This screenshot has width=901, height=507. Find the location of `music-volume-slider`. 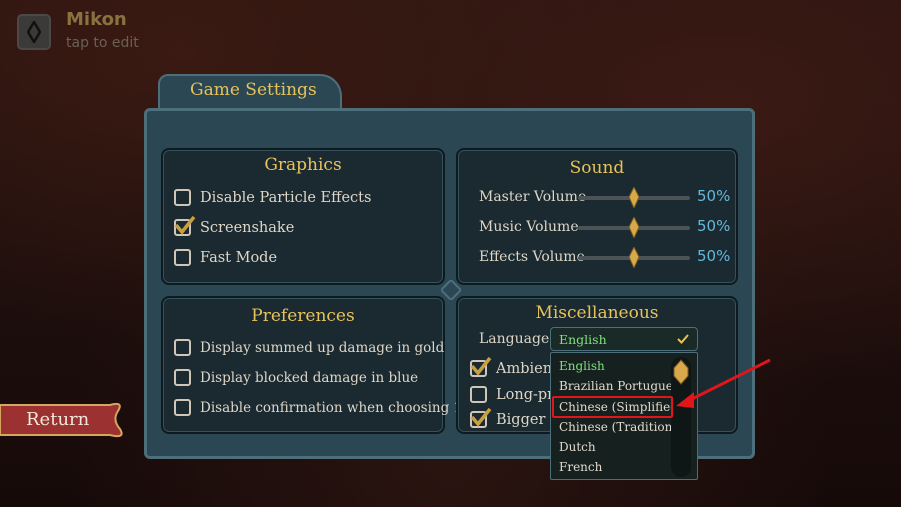

music-volume-slider is located at coordinates (634, 227).